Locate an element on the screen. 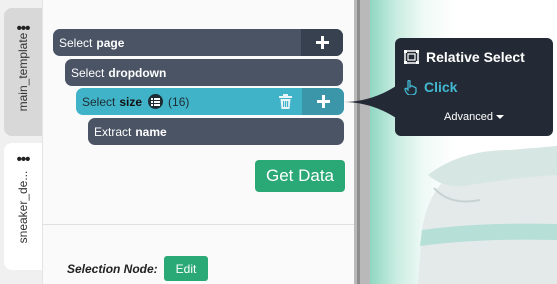  pointer-hand-icon is located at coordinates (410, 87).